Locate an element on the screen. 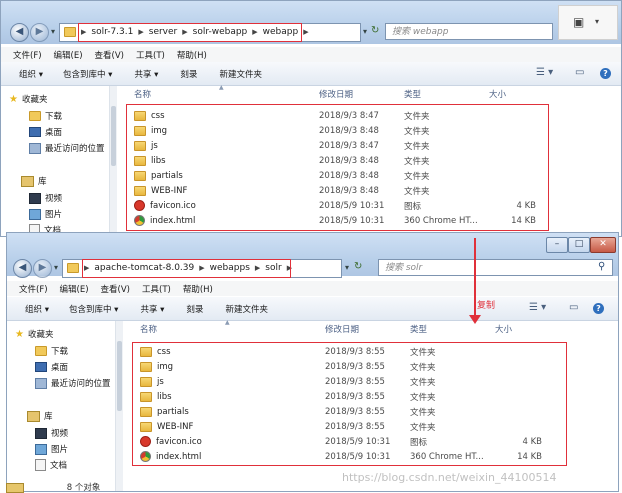 This screenshot has width=622, height=493. search-input: 搜索 solr is located at coordinates (495, 267).